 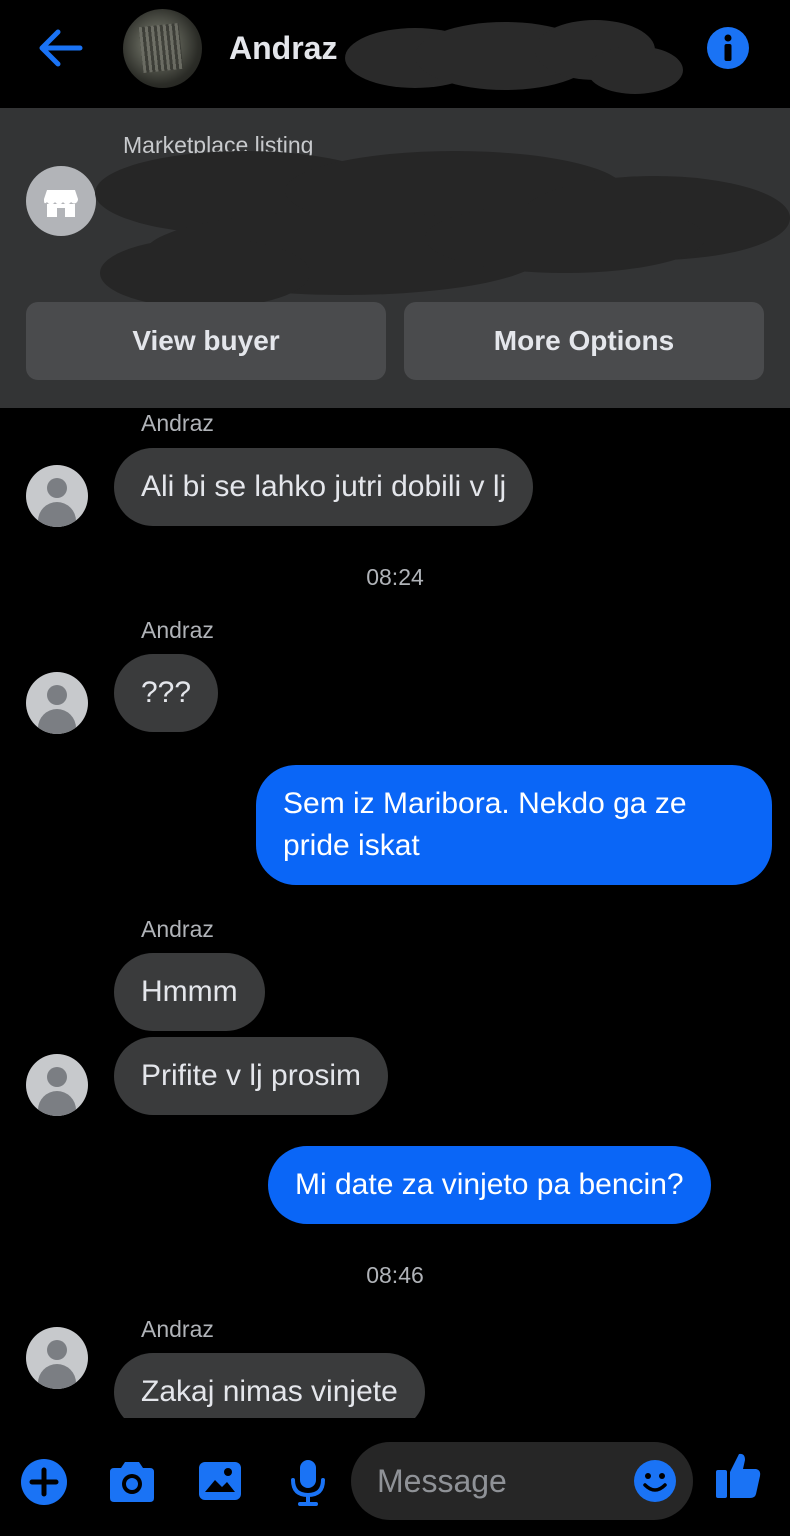 I want to click on outgoing-message-line: Sem iz Maribora. Nekdo ga ze, so click(x=485, y=803).